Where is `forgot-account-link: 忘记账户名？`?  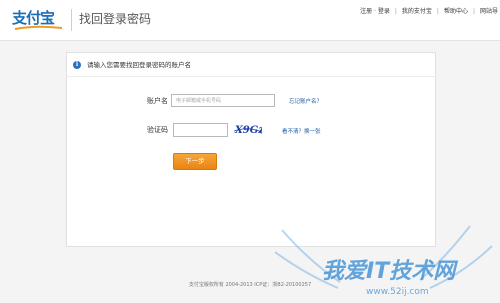
forgot-account-link: 忘记账户名？ is located at coordinates (305, 102).